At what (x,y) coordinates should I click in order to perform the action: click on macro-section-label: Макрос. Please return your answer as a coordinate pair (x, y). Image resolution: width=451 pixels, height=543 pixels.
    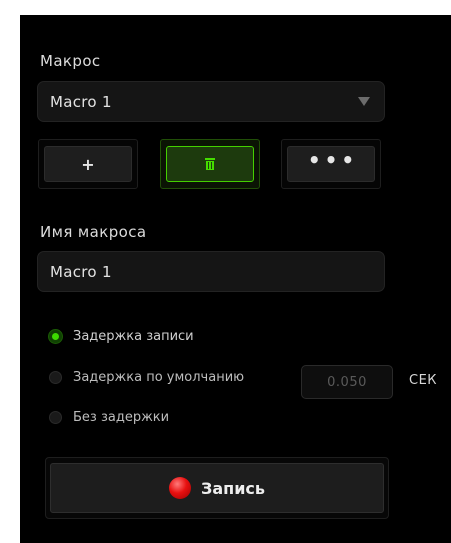
    Looking at the image, I should click on (70, 61).